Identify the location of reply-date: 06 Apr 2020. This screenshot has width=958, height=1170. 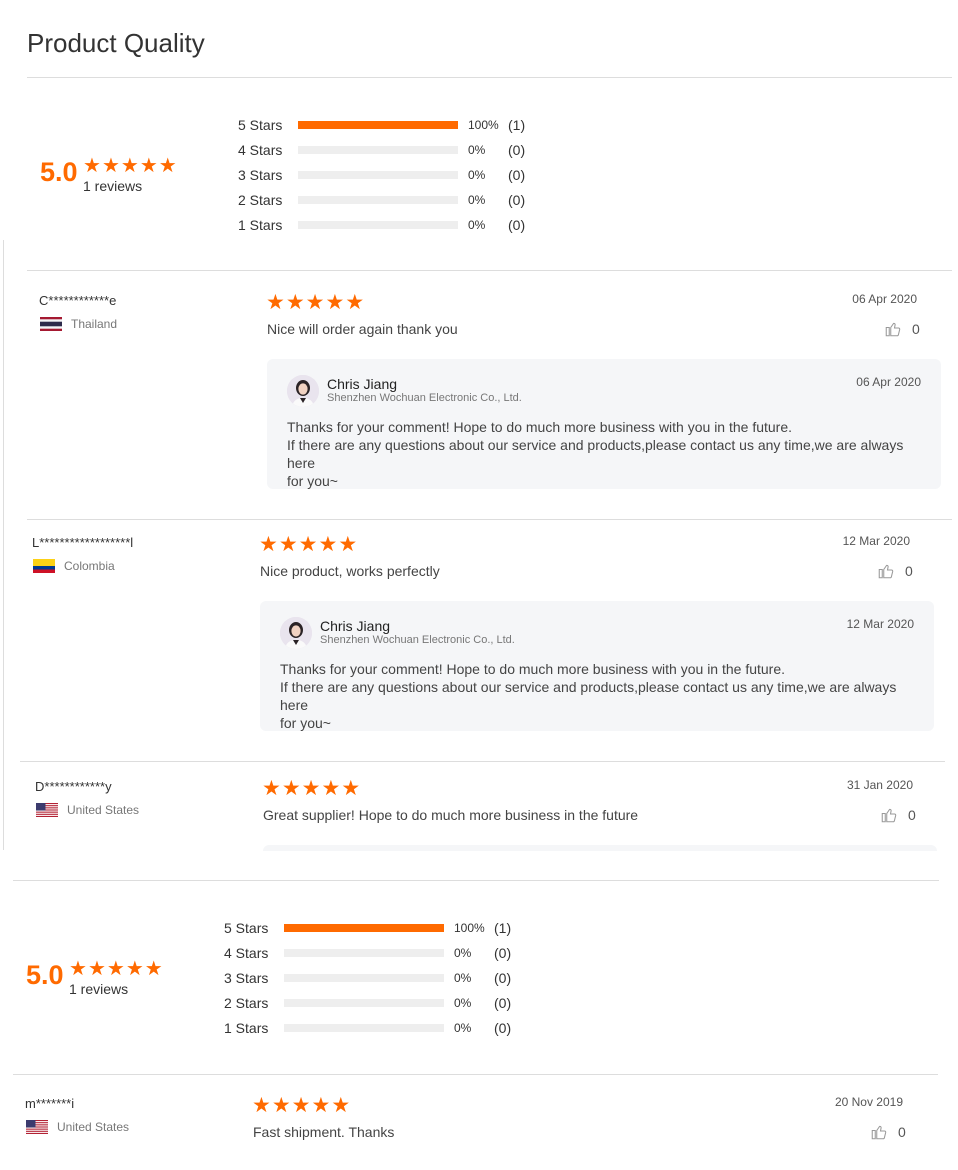
(888, 382).